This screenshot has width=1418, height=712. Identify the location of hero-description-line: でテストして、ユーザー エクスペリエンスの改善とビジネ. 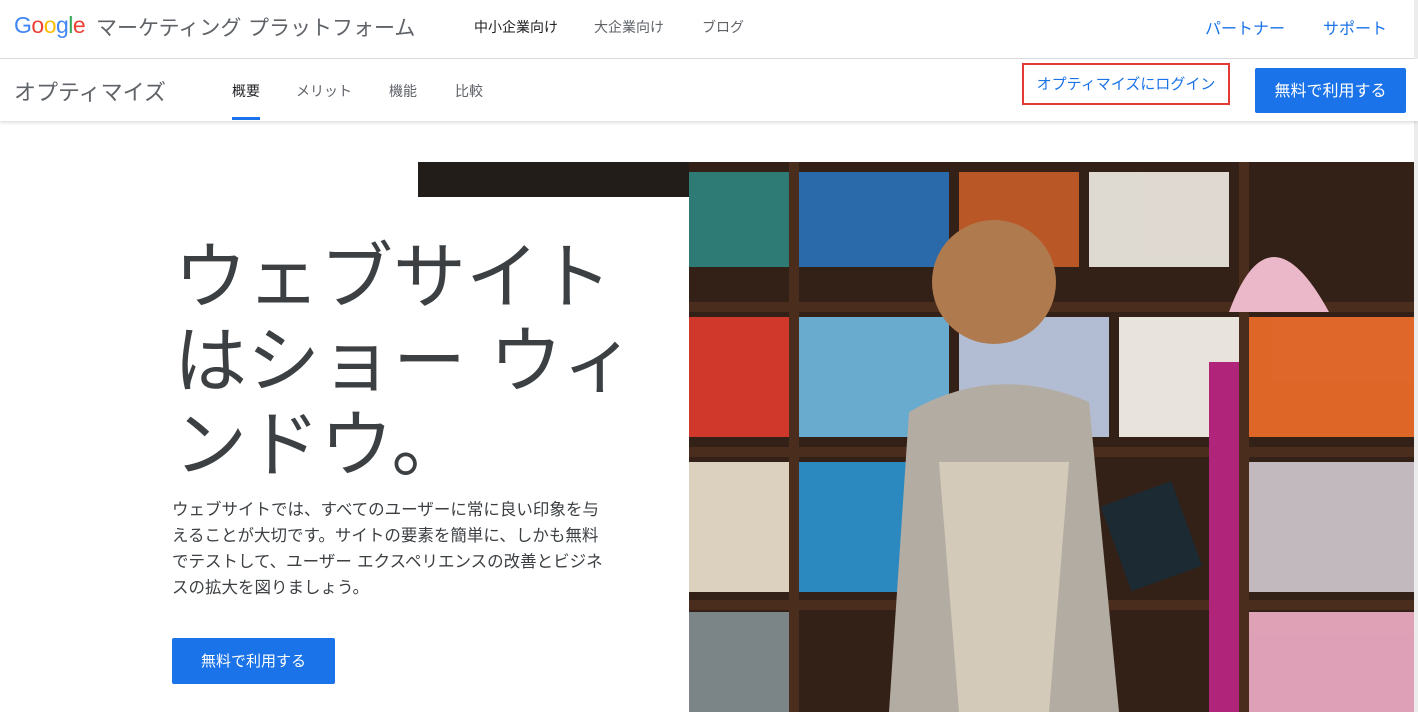
(387, 561).